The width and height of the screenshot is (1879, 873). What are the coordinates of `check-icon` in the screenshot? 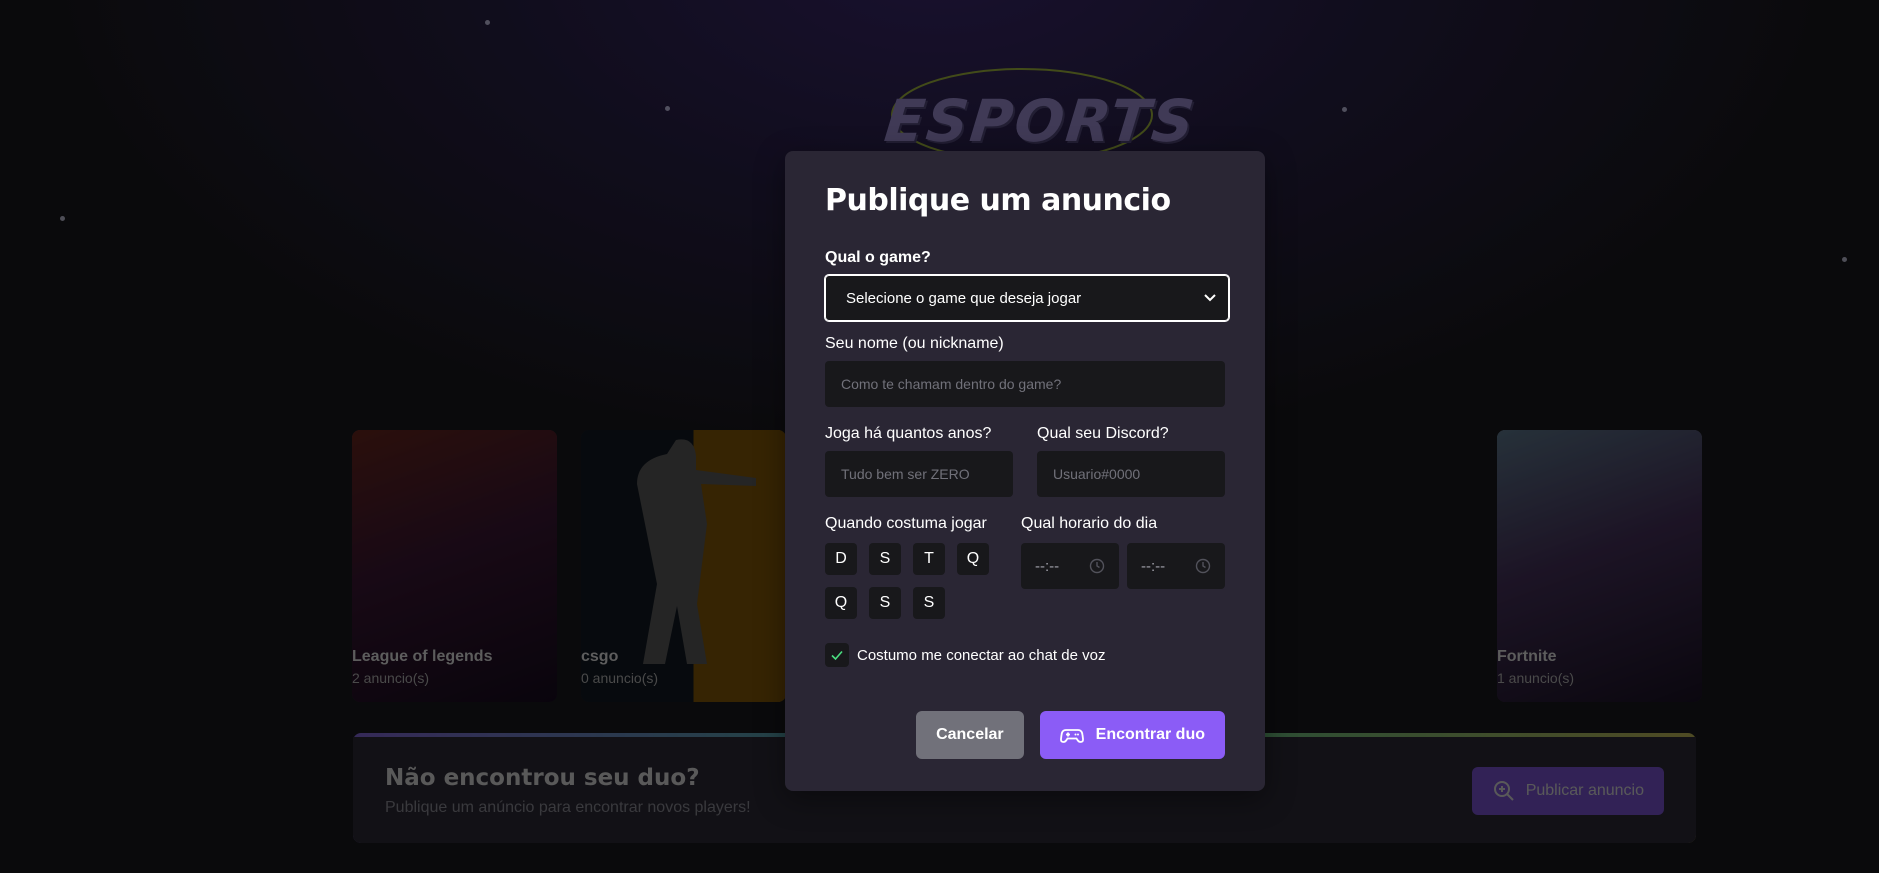 It's located at (837, 655).